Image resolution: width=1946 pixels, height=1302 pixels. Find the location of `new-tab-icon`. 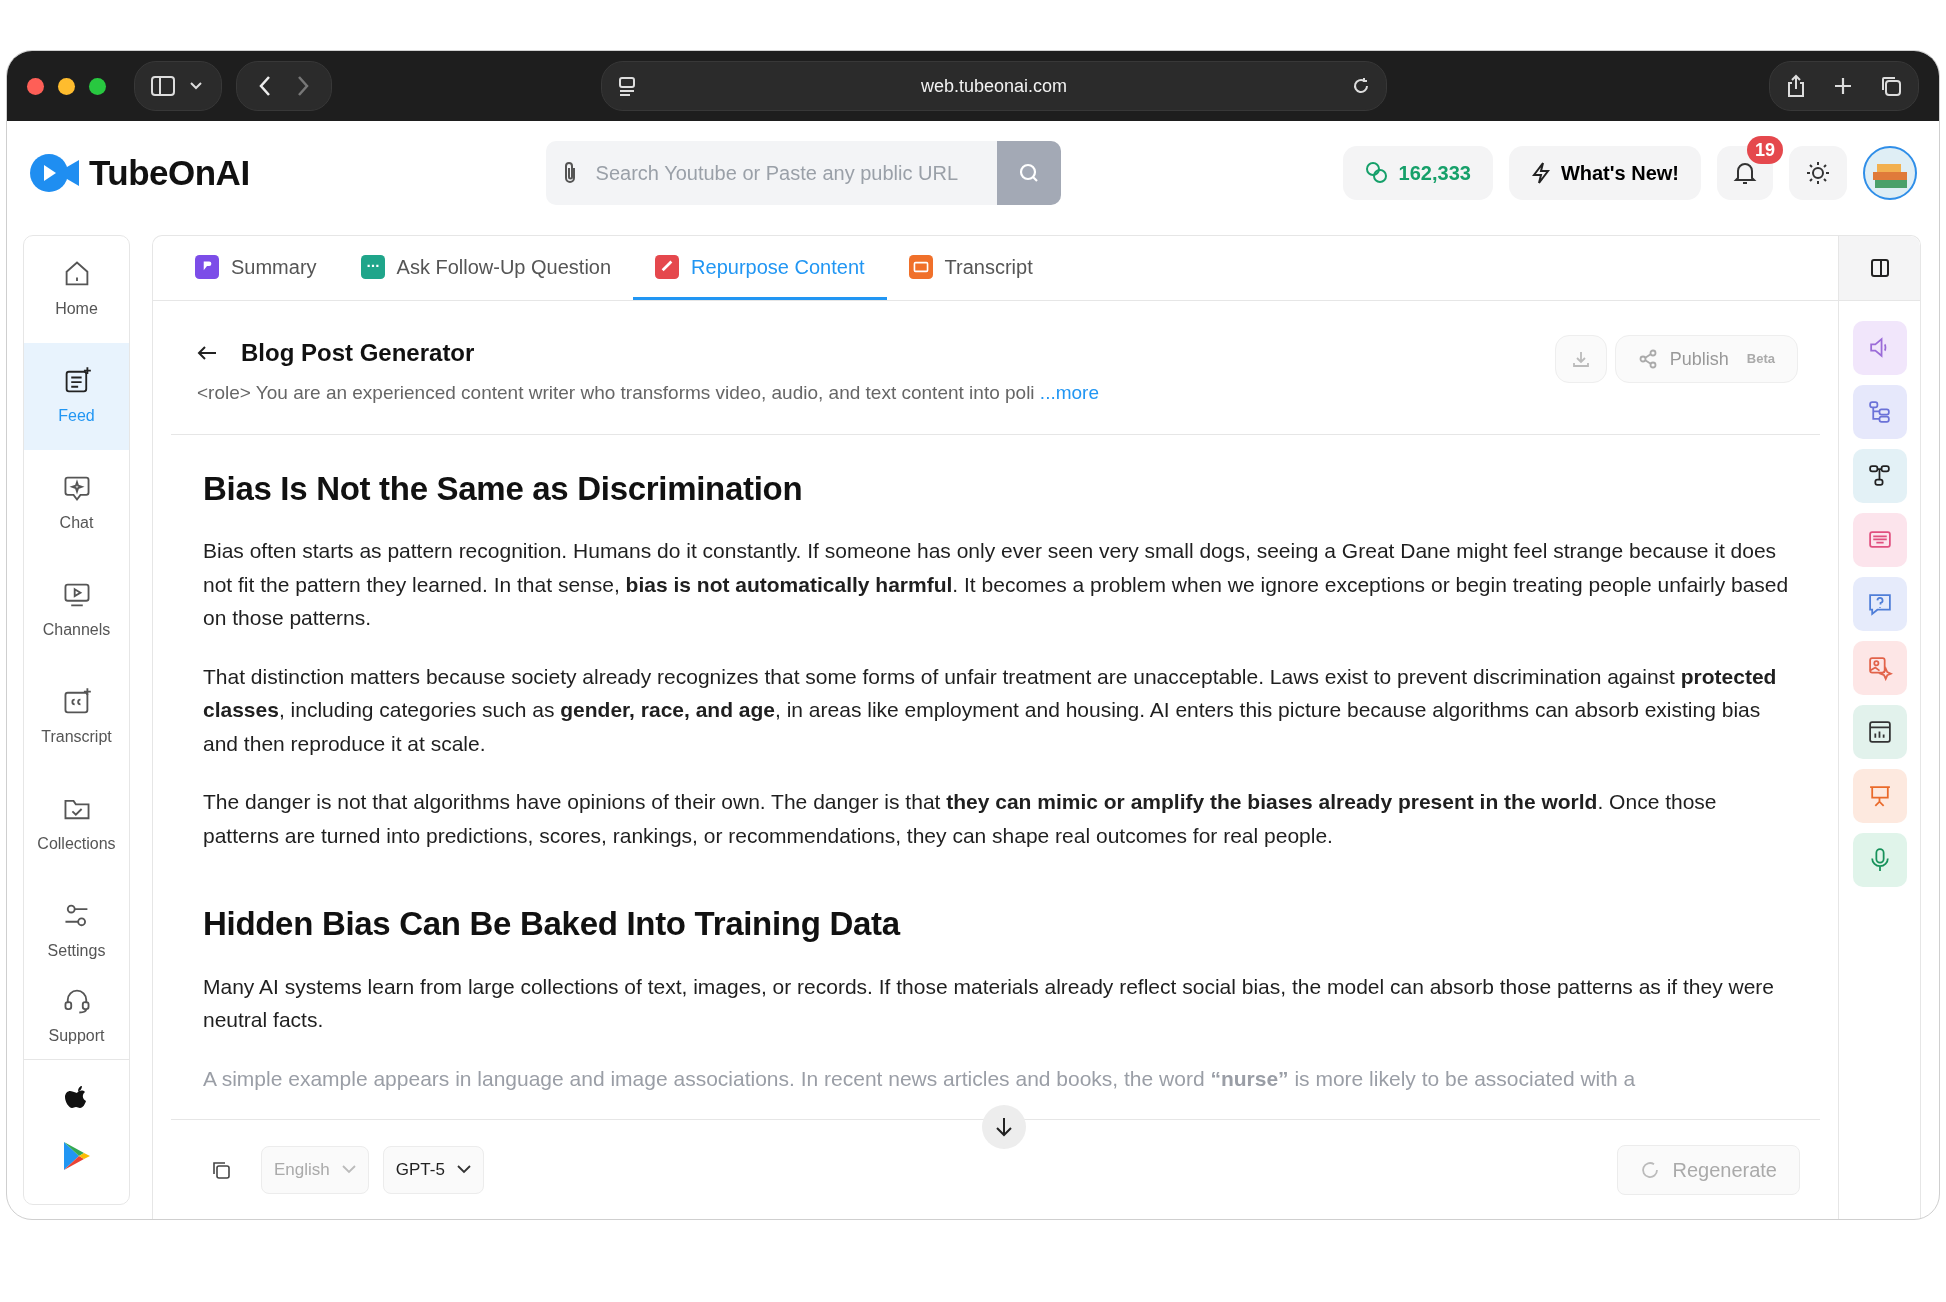

new-tab-icon is located at coordinates (1843, 86).